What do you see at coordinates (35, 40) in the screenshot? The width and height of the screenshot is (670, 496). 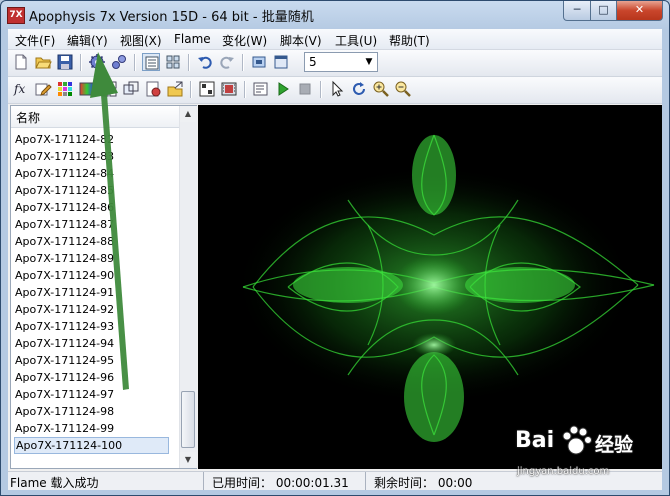 I see `menu-file: 文件(F)` at bounding box center [35, 40].